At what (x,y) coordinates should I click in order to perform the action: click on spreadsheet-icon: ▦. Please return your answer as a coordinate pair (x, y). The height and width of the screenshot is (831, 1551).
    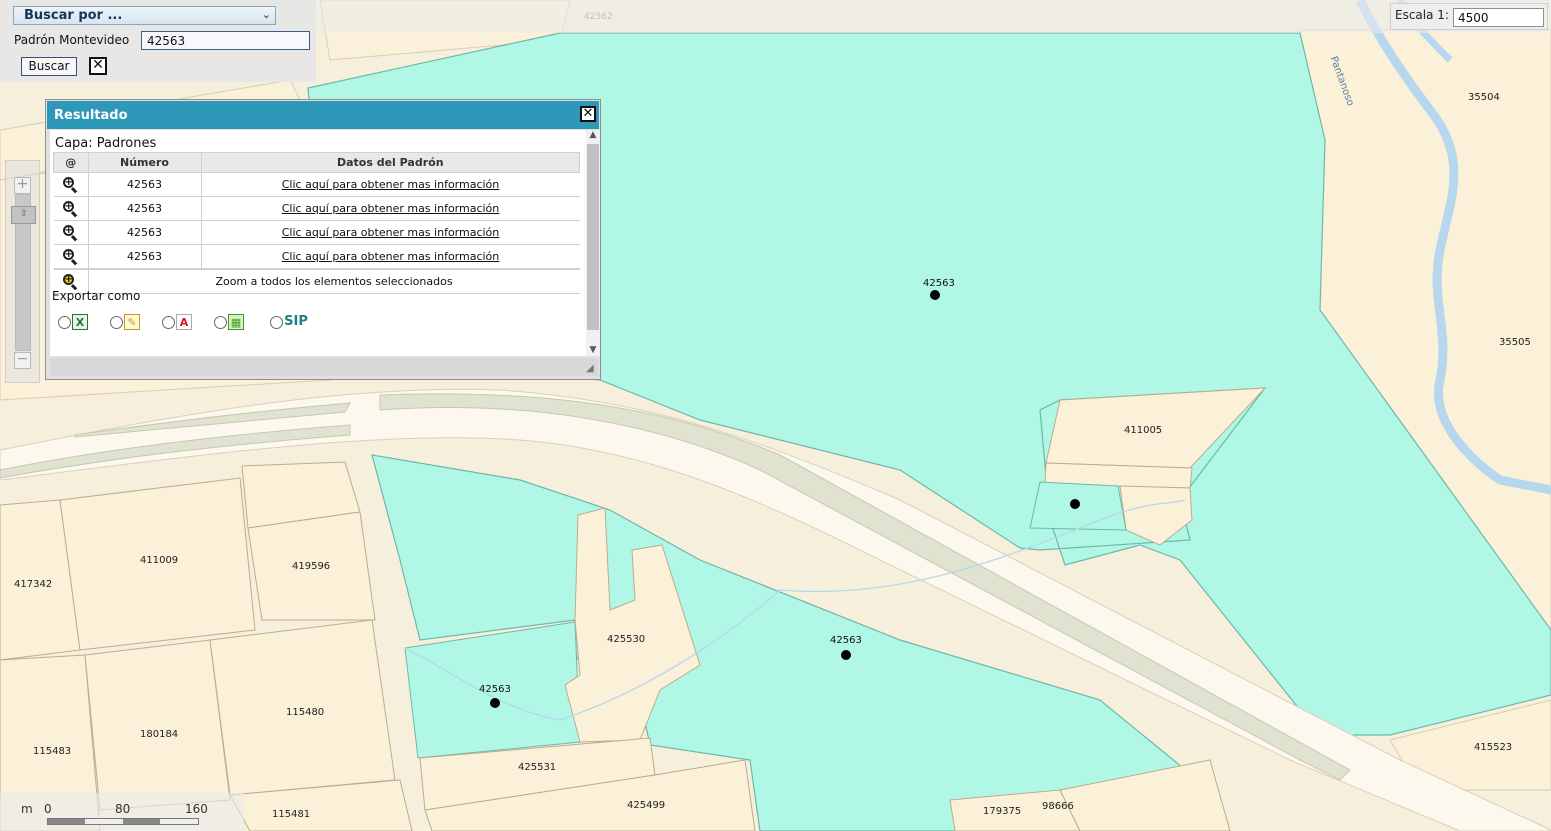
    Looking at the image, I should click on (236, 322).